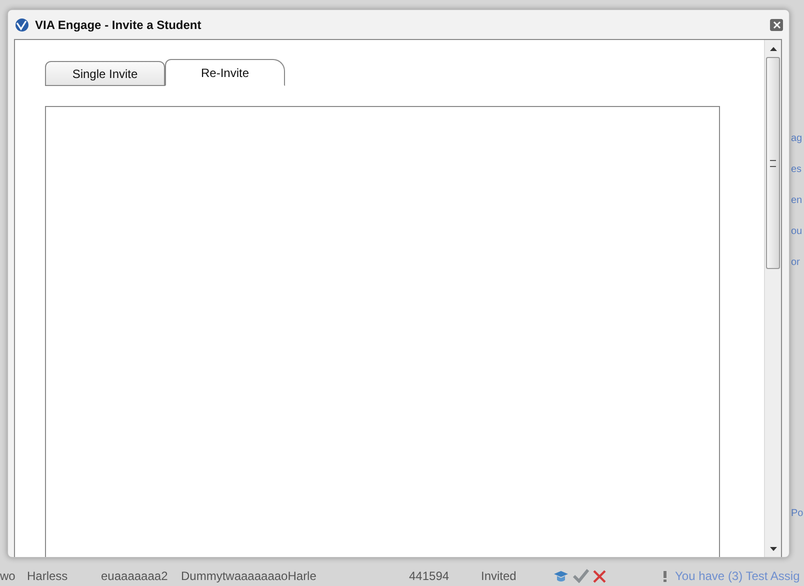 The image size is (804, 586). Describe the element at coordinates (581, 576) in the screenshot. I see `check-icon` at that location.